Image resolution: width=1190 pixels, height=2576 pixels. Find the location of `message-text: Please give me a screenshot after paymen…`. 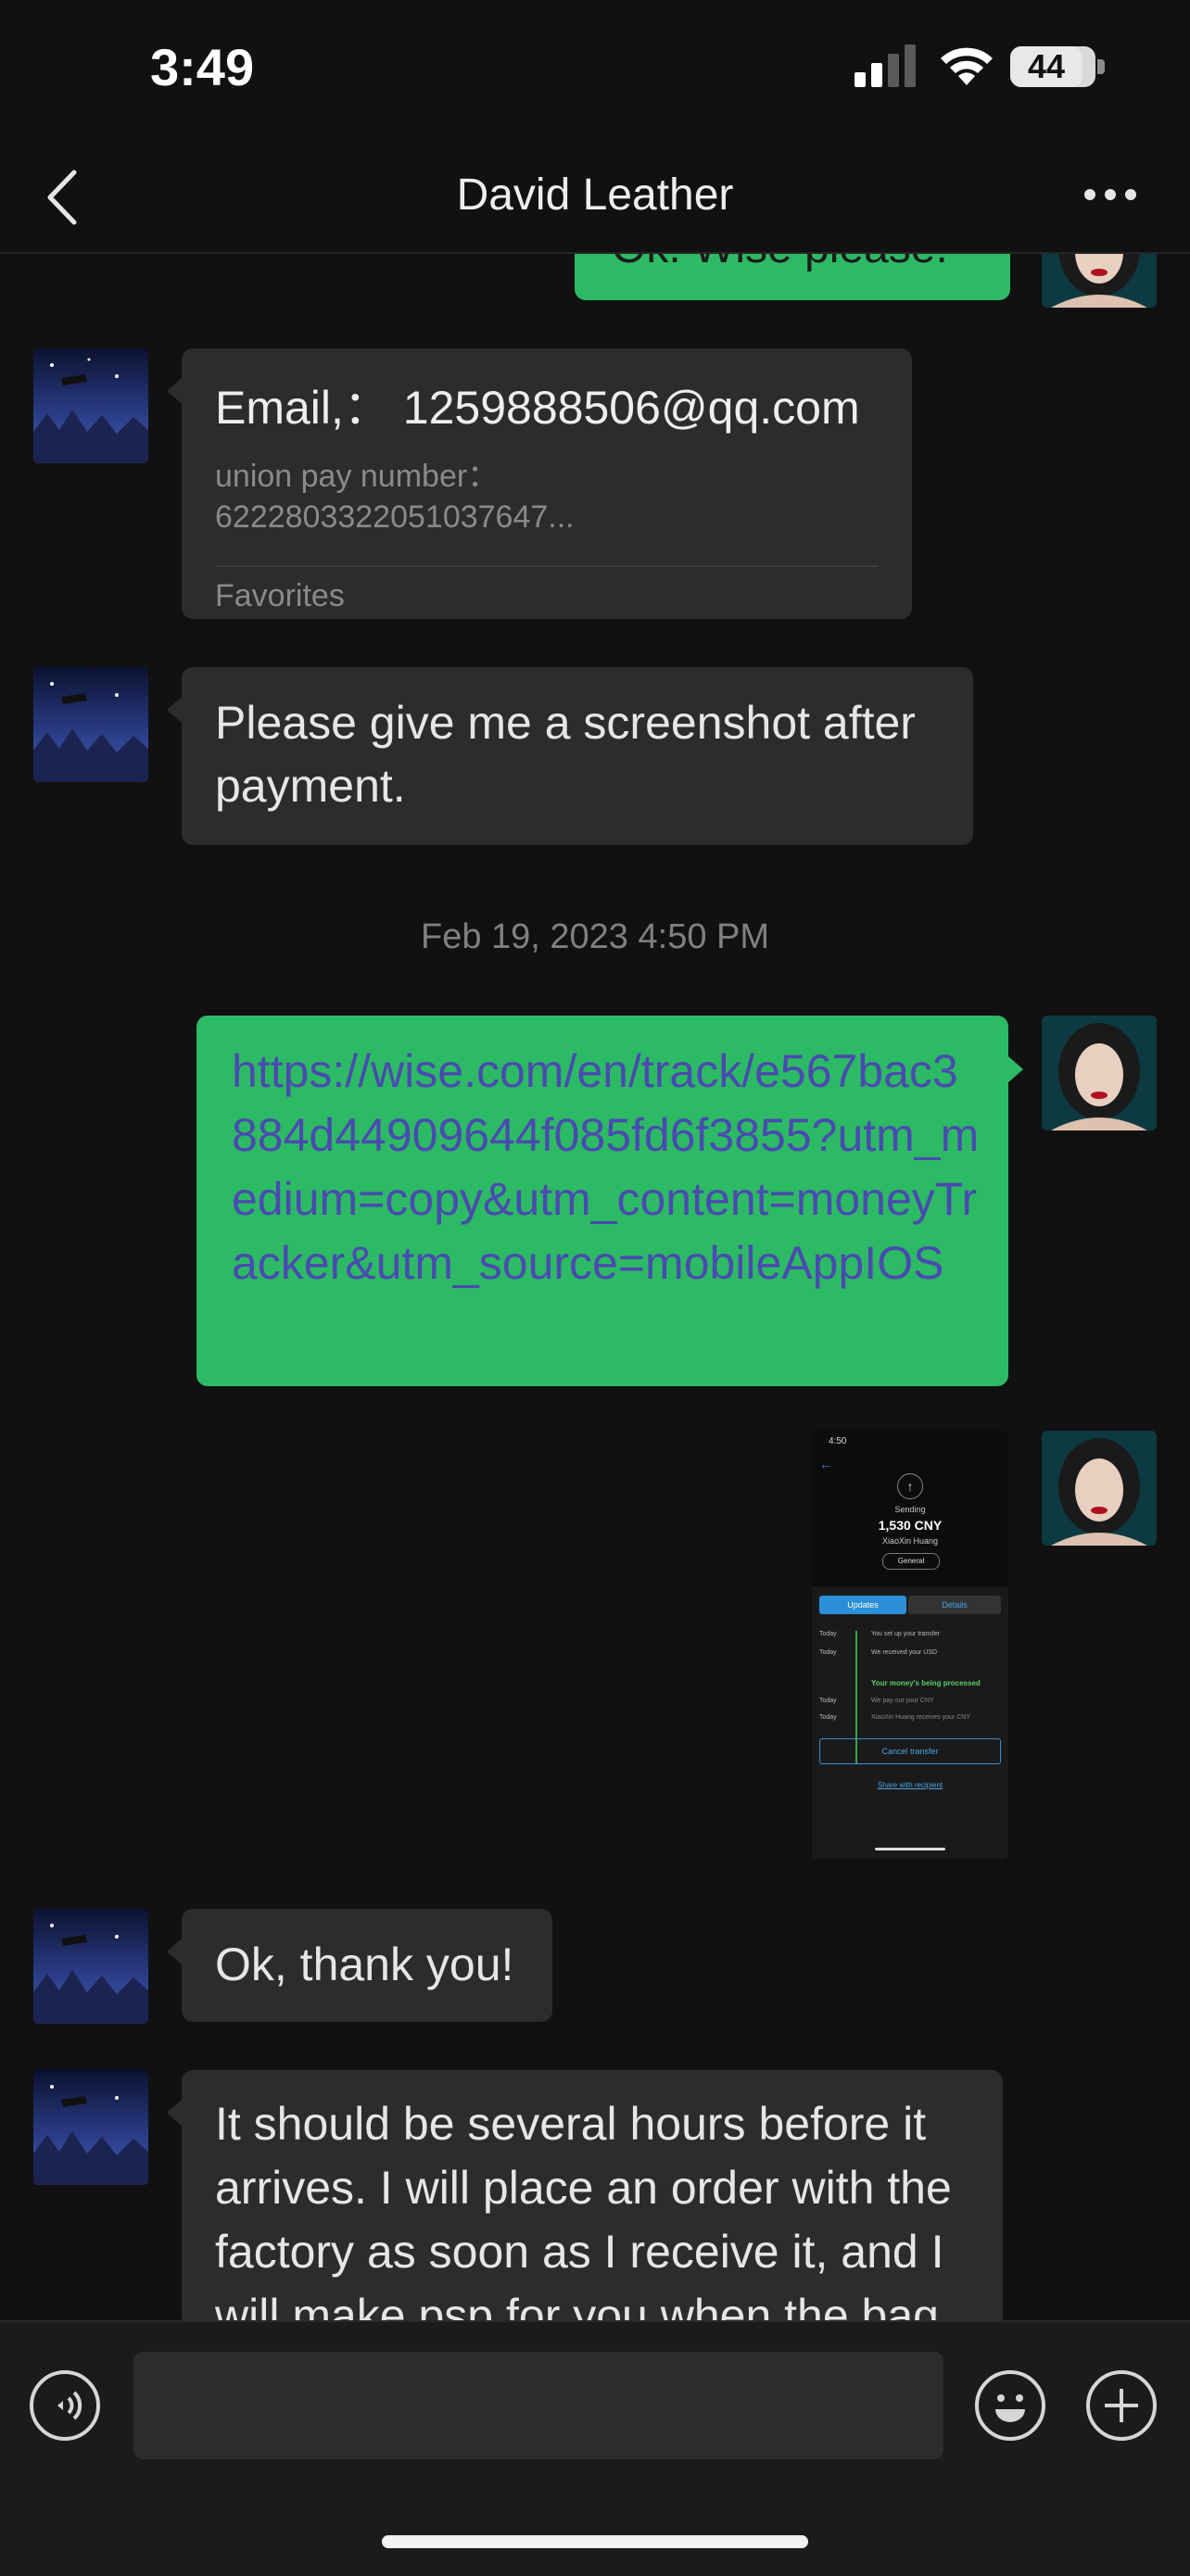

message-text: Please give me a screenshot after paymen… is located at coordinates (565, 754).